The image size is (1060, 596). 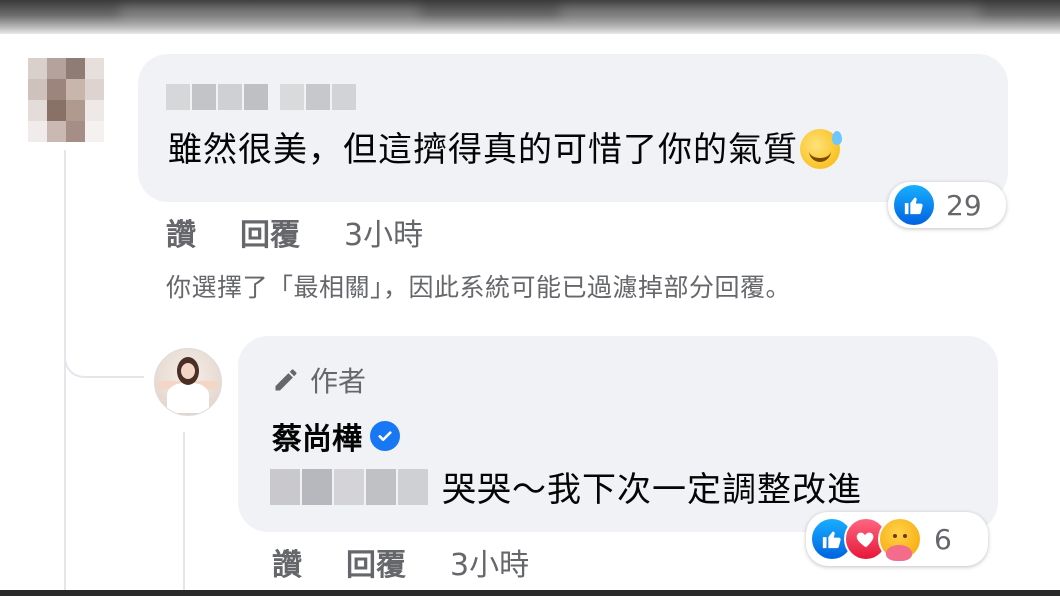 I want to click on like-reaction-icon, so click(x=914, y=205).